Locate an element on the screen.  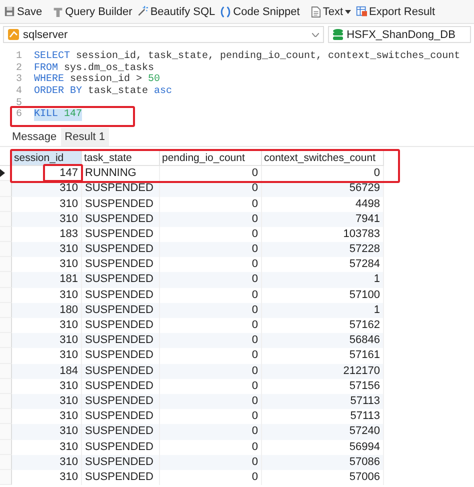
current-row-icon is located at coordinates (2, 173).